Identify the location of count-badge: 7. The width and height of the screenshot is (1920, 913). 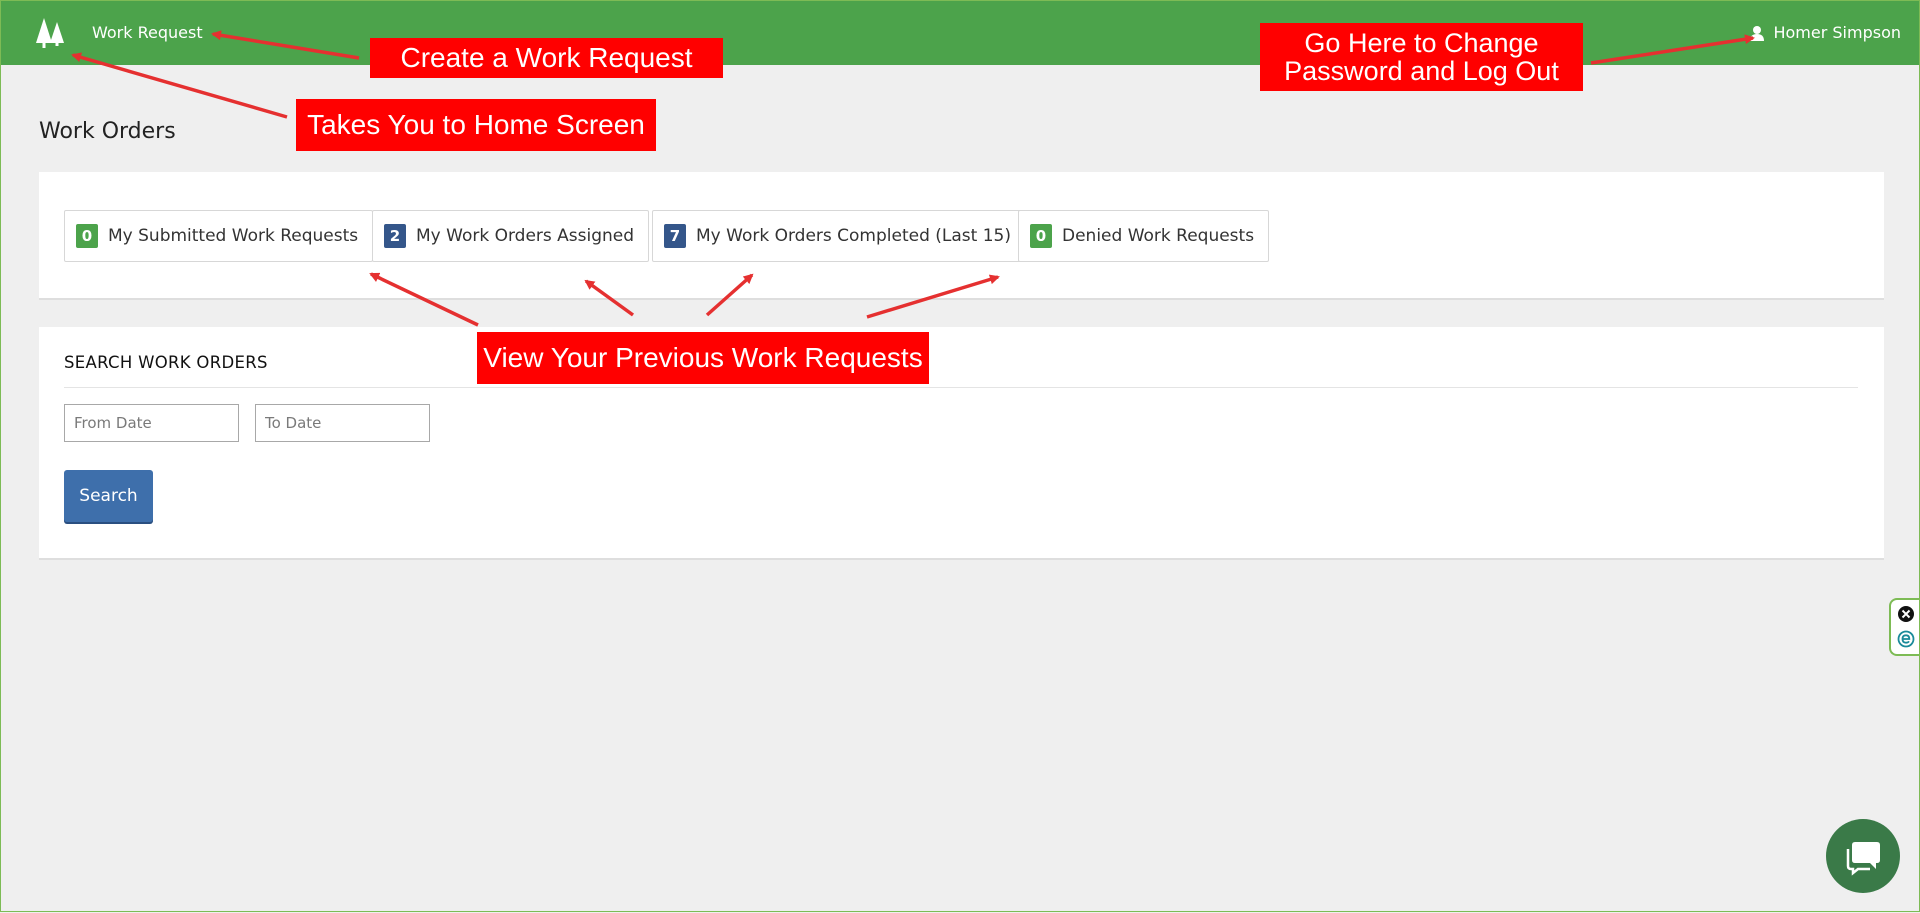
(675, 236).